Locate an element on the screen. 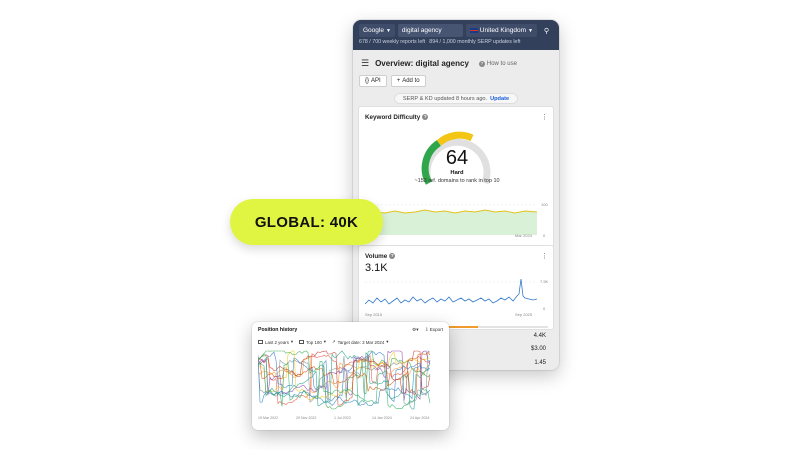  calendar-icon is located at coordinates (260, 342).